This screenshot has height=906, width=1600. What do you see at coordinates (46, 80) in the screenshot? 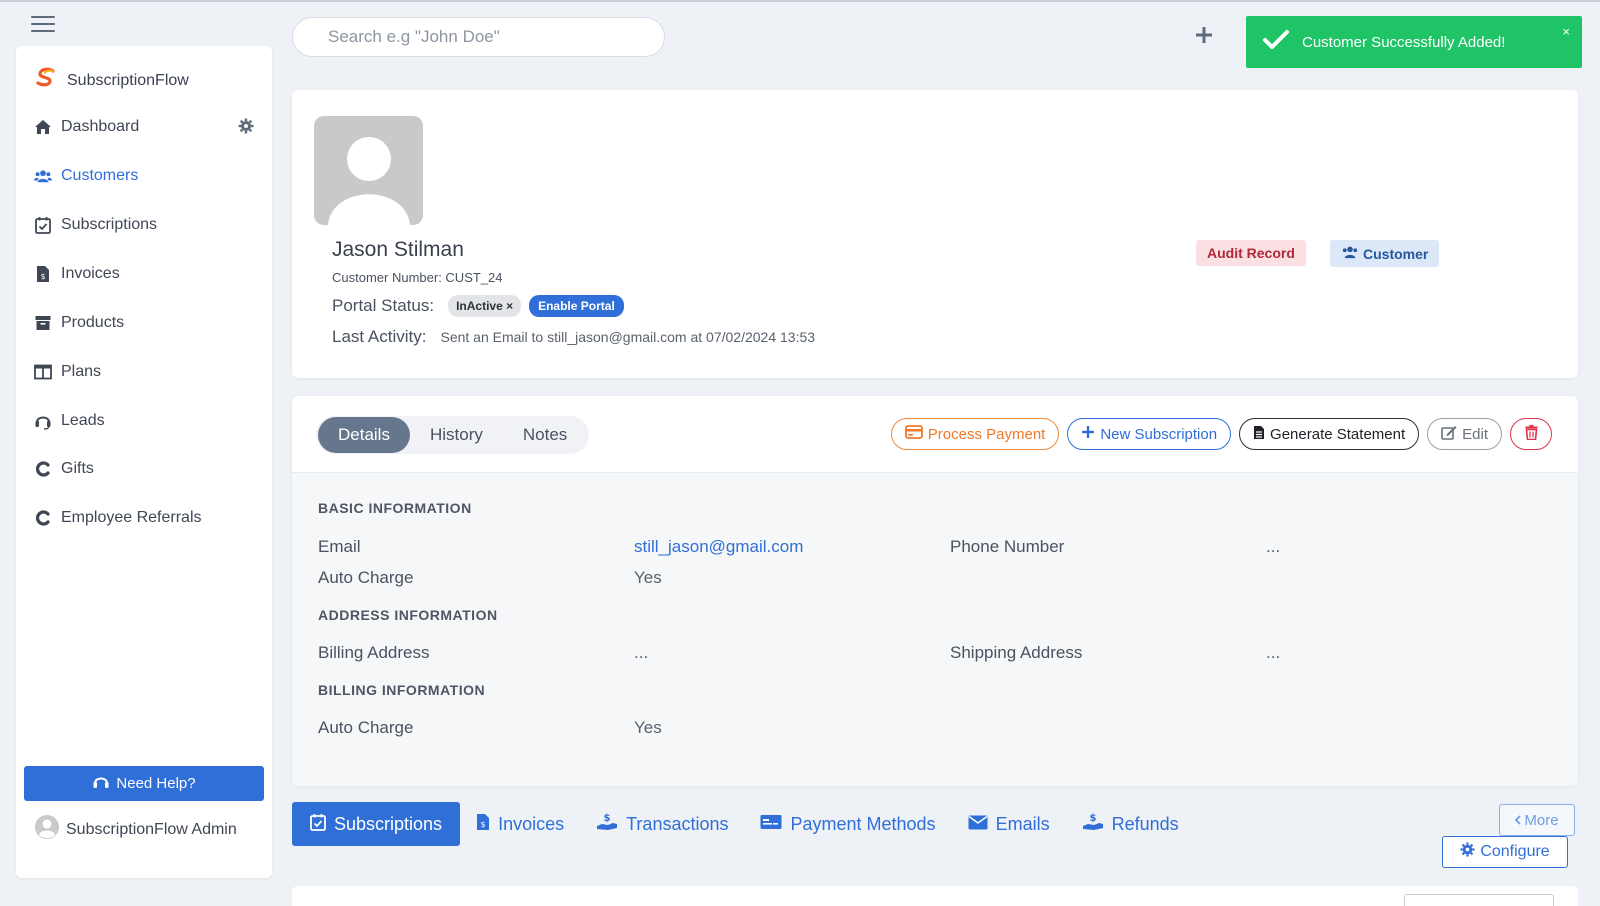
I see `subscriptionflow-logo-icon` at bounding box center [46, 80].